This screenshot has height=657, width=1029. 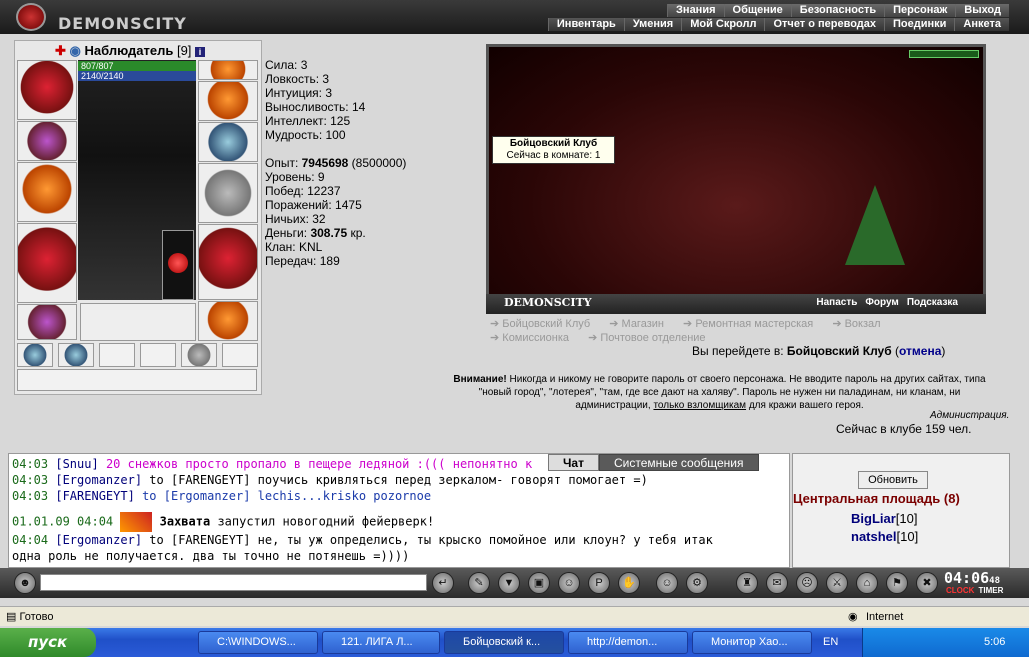 What do you see at coordinates (970, 415) in the screenshot?
I see `warning-signature: Администрация.` at bounding box center [970, 415].